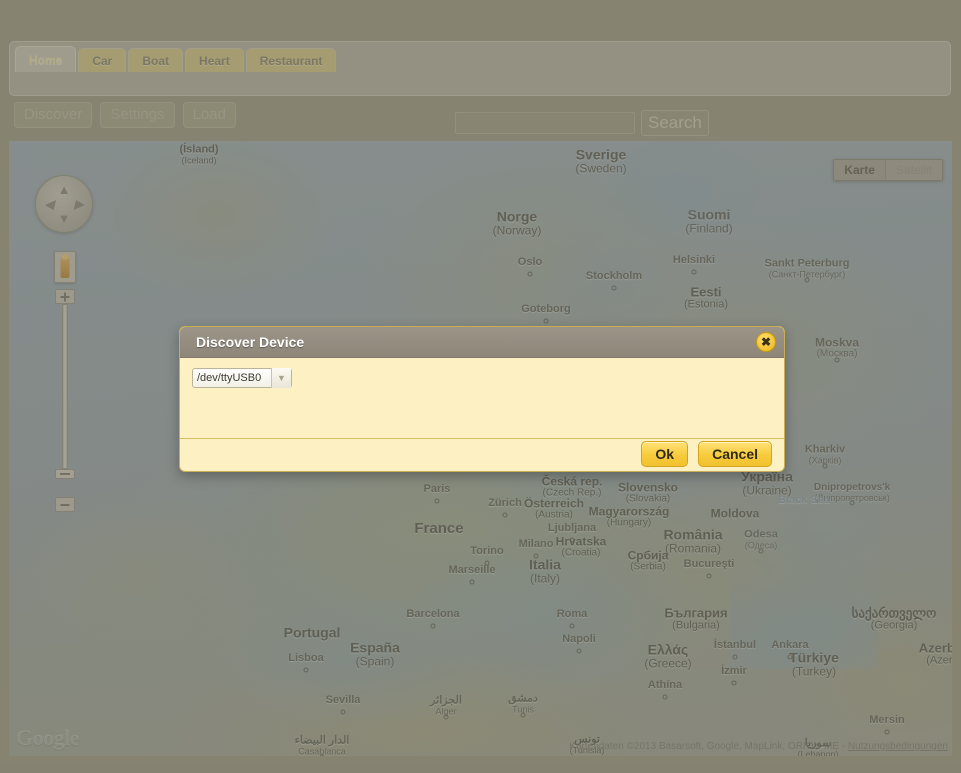 Image resolution: width=961 pixels, height=773 pixels. Describe the element at coordinates (322, 745) in the screenshot. I see `map-label: الدار البيضاء Casablanca` at that location.